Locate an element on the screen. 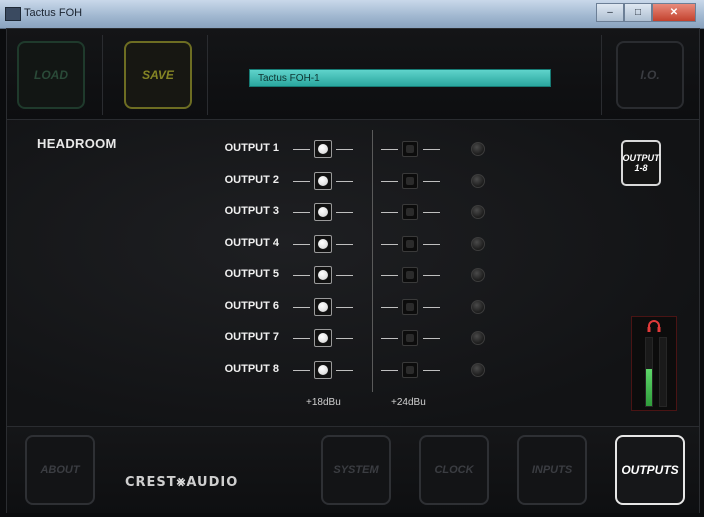 Image resolution: width=704 pixels, height=517 pixels. close-button: ✕ is located at coordinates (674, 12).